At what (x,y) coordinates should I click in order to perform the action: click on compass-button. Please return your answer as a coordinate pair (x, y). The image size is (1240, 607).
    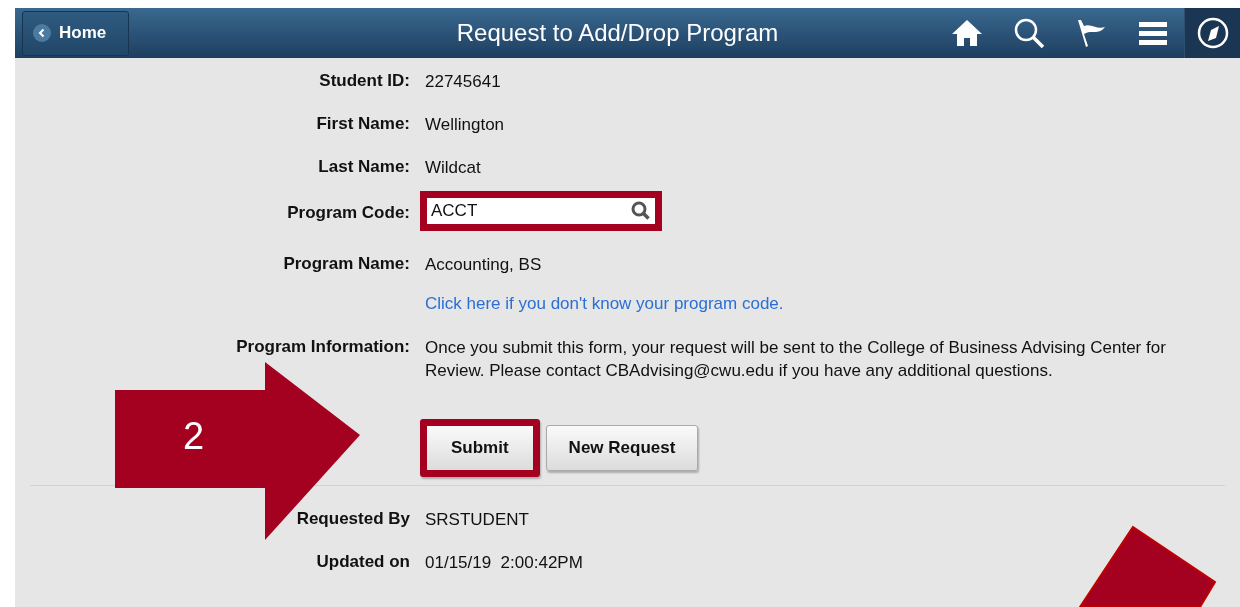
    Looking at the image, I should click on (1212, 33).